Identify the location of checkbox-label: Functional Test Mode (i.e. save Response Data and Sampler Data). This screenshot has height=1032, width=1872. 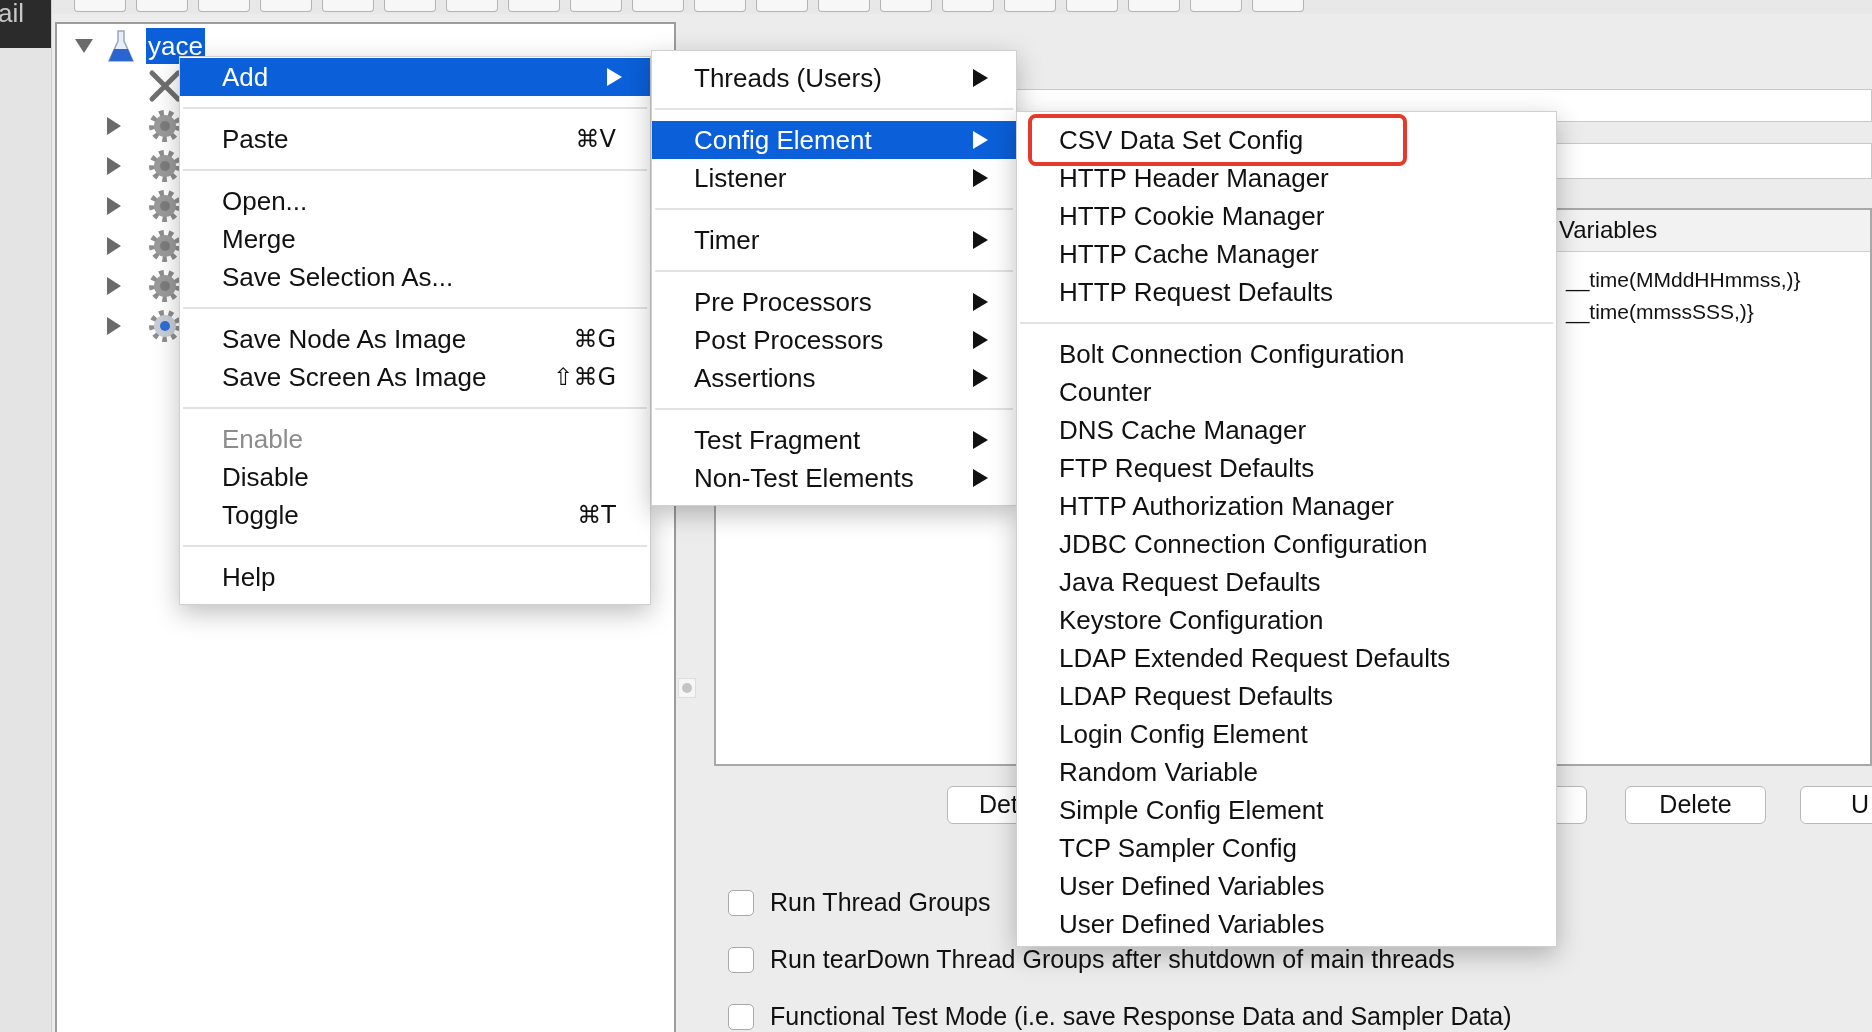
(1141, 1016).